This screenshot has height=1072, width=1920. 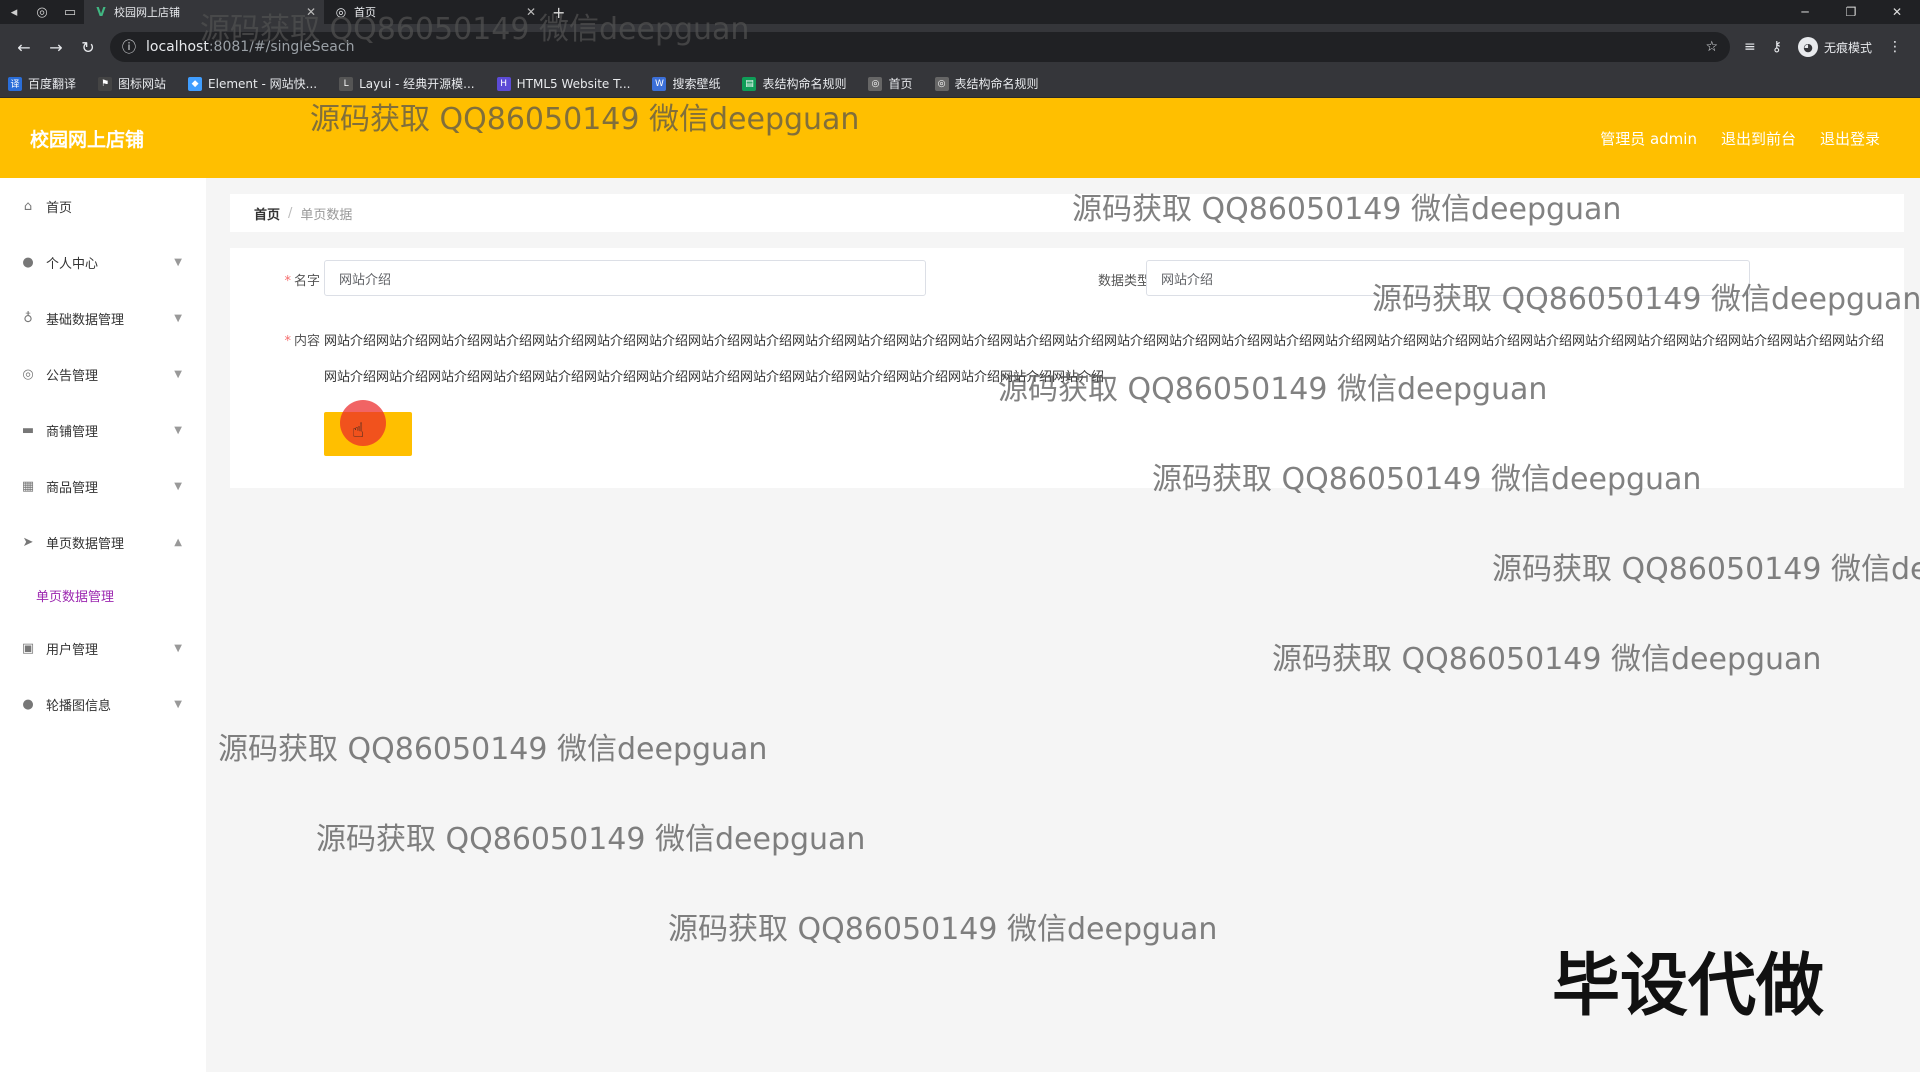 I want to click on send-icon: ➤, so click(x=28, y=542).